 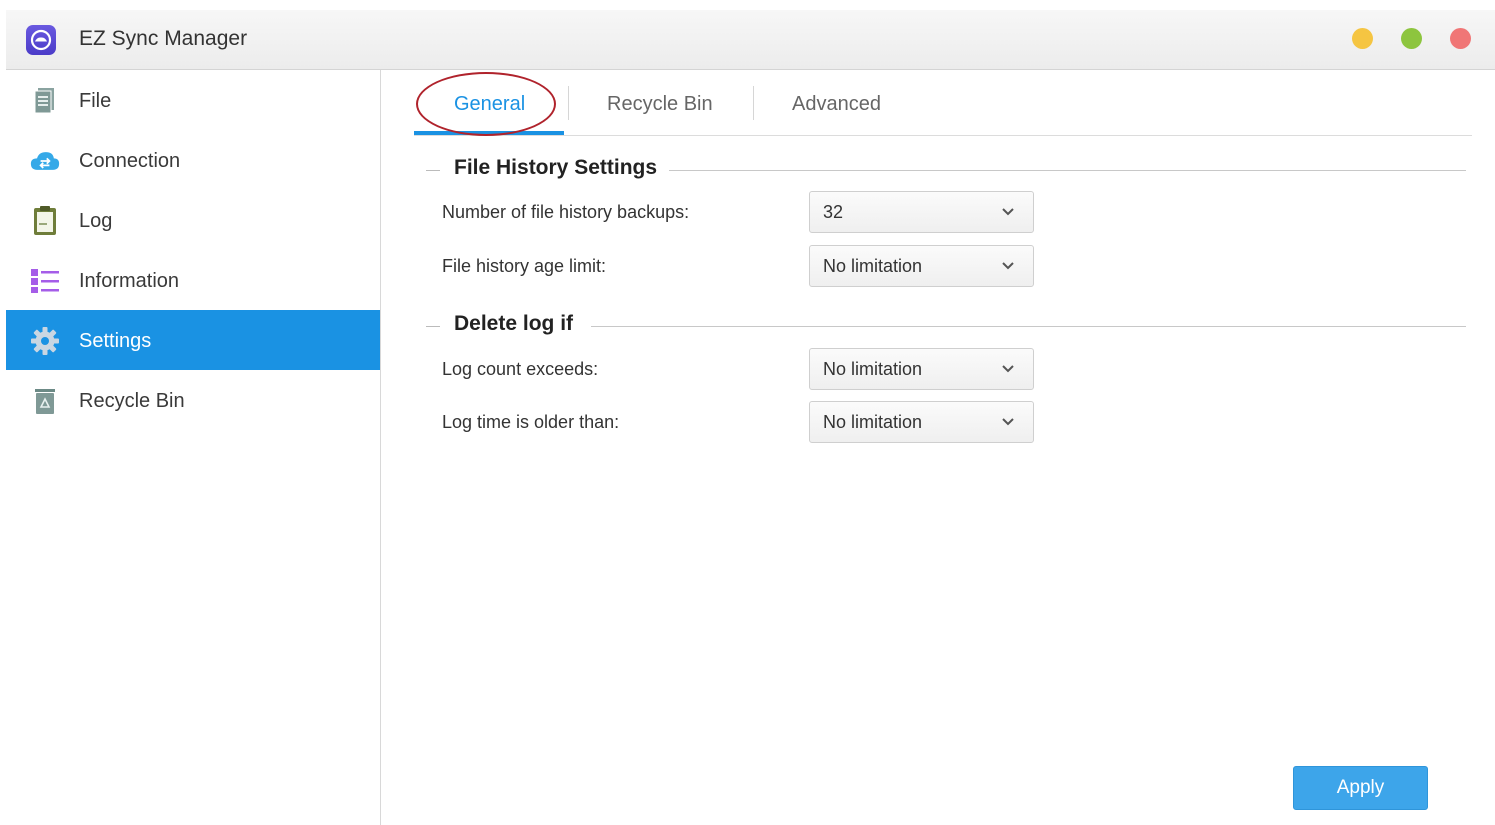 I want to click on tab-general: General, so click(x=489, y=104).